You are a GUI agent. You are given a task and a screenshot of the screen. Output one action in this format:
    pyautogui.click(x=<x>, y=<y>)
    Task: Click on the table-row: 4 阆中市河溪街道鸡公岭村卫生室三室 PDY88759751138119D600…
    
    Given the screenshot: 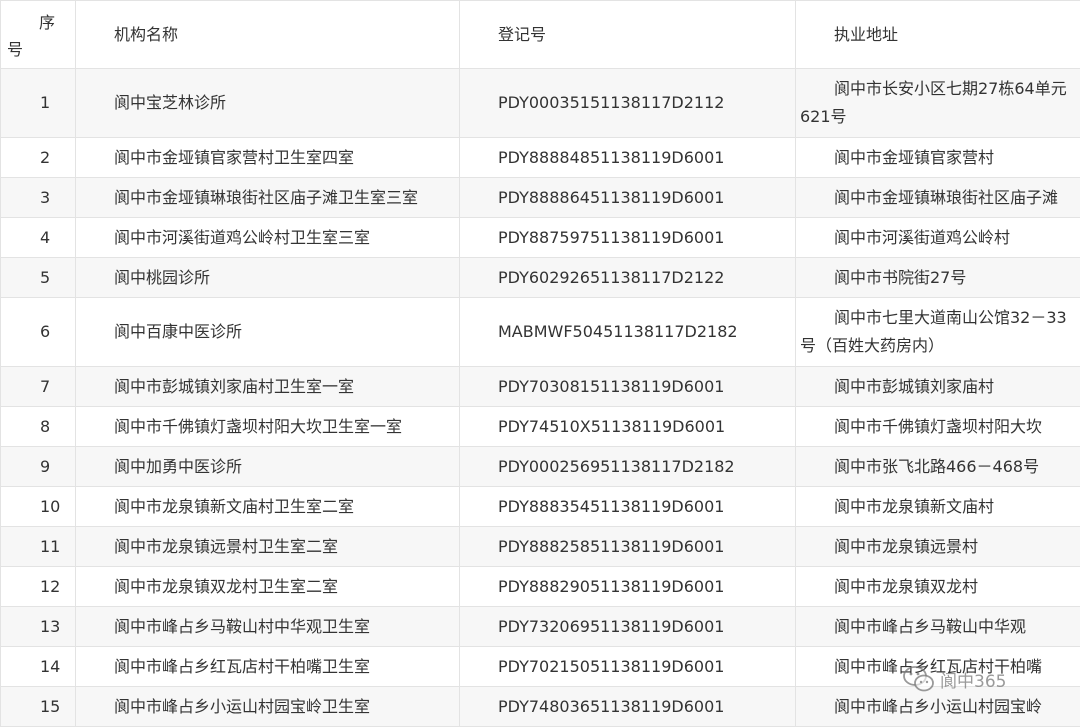 What is the action you would take?
    pyautogui.click(x=540, y=238)
    